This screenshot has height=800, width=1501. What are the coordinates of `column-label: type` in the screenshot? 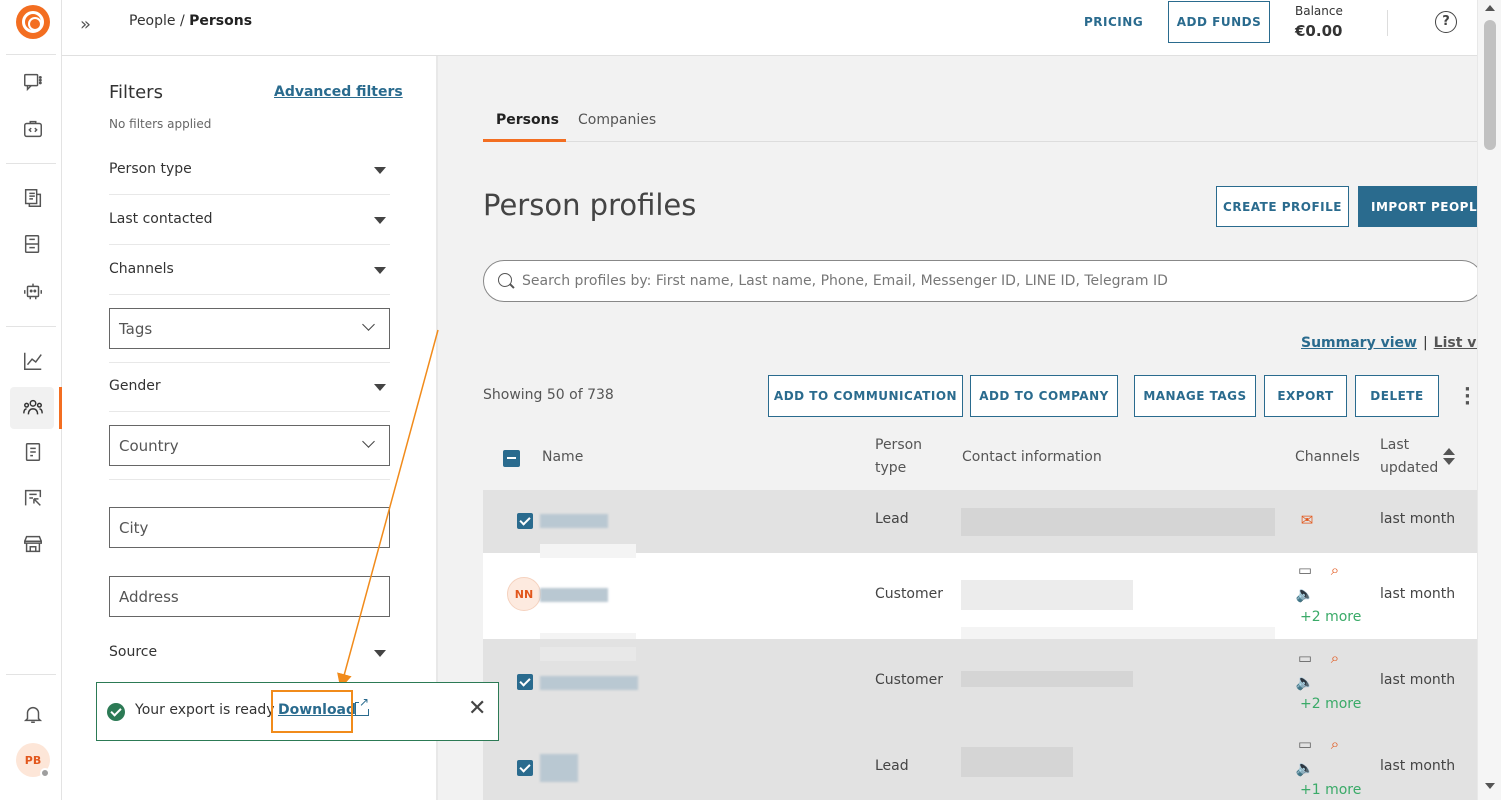 It's located at (891, 468).